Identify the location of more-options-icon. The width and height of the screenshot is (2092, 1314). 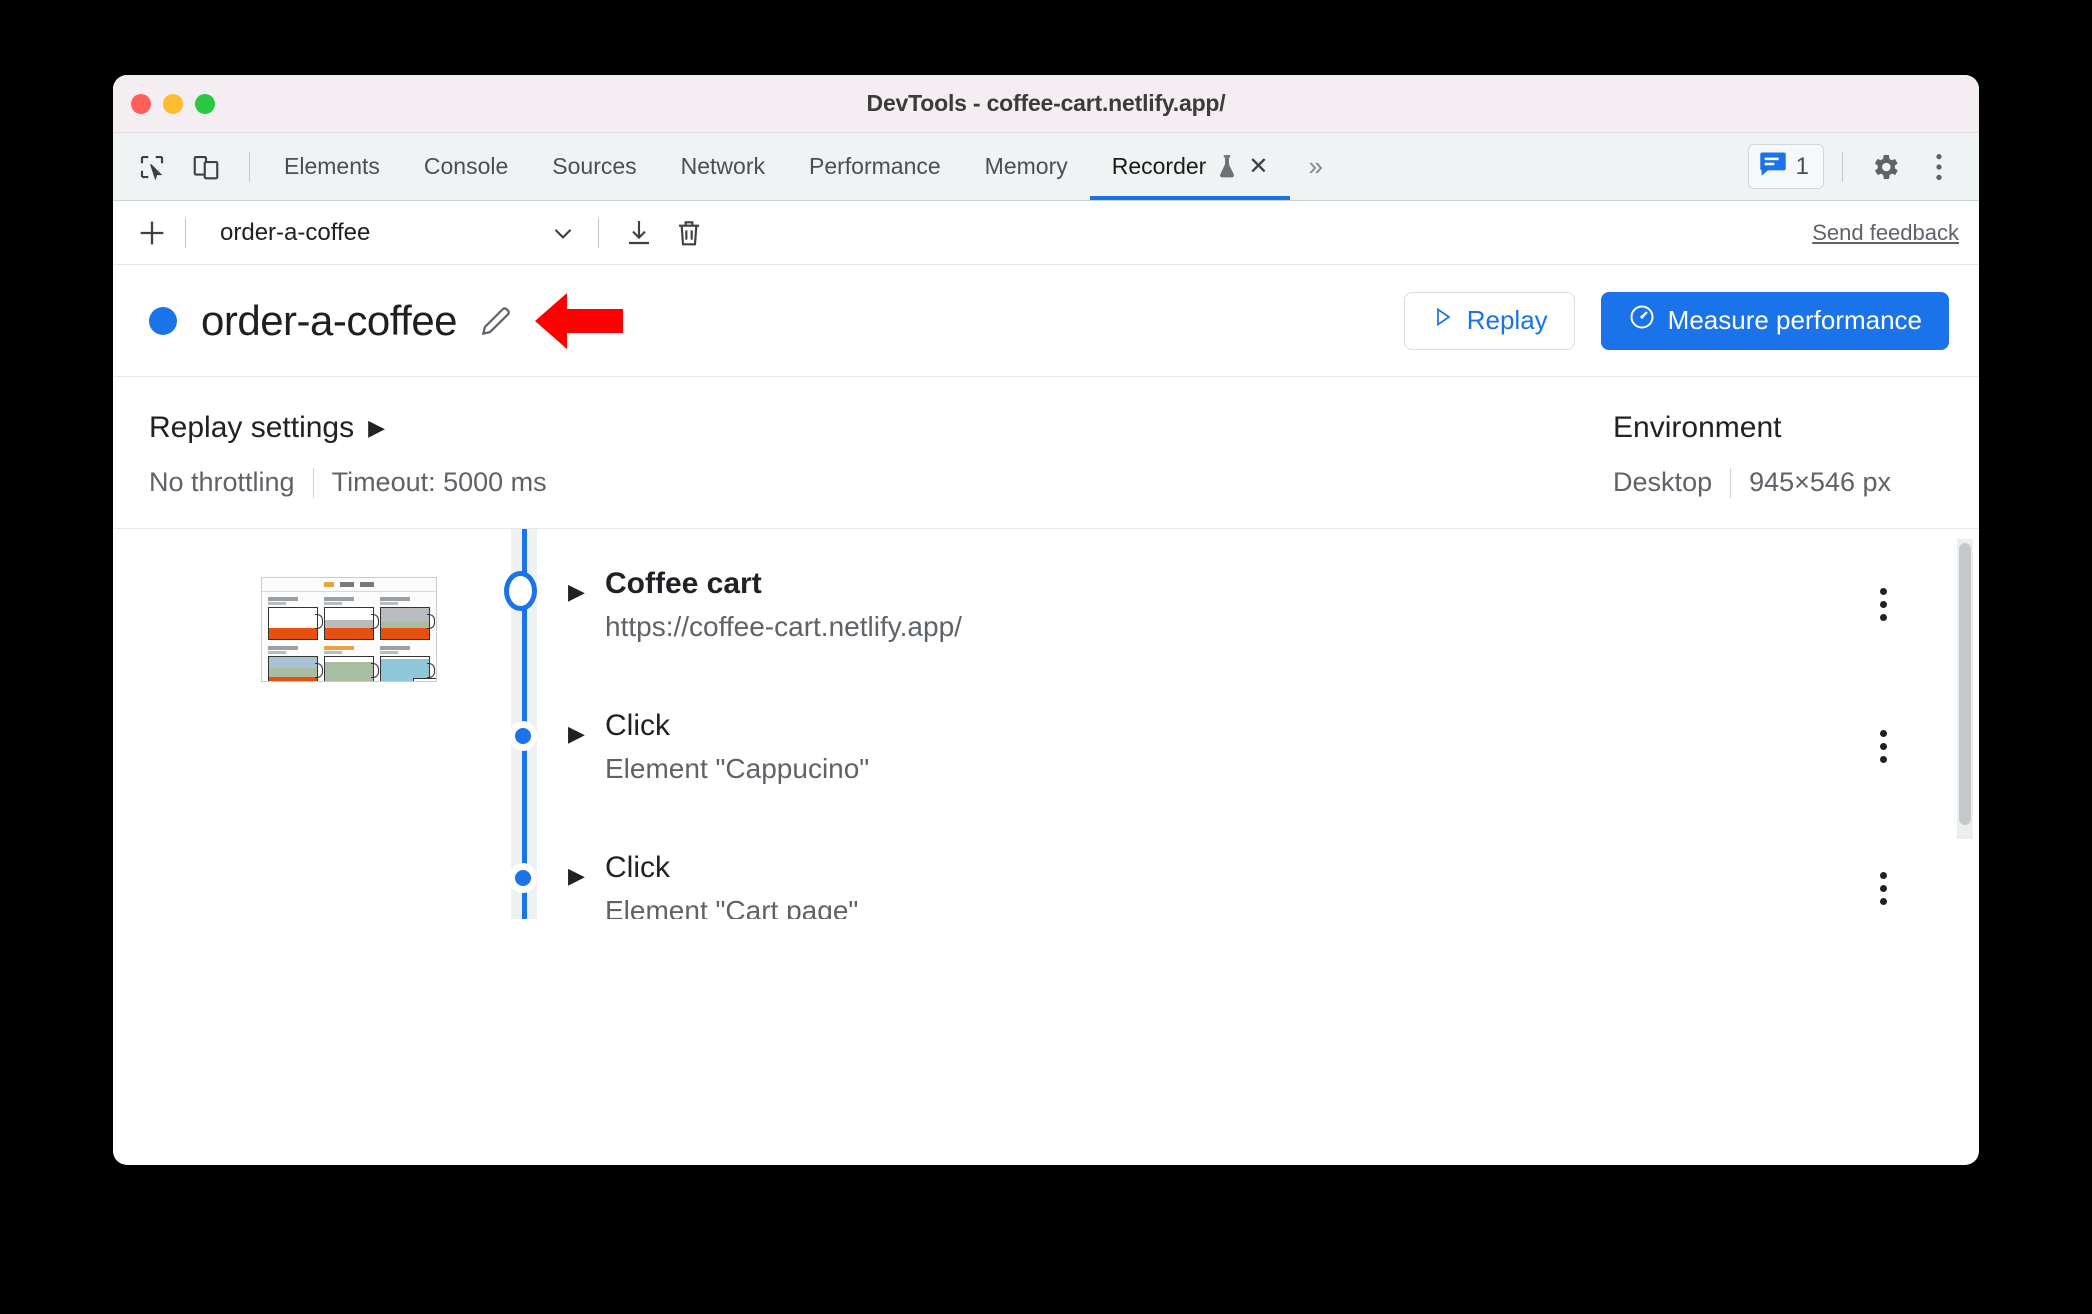
(1939, 167).